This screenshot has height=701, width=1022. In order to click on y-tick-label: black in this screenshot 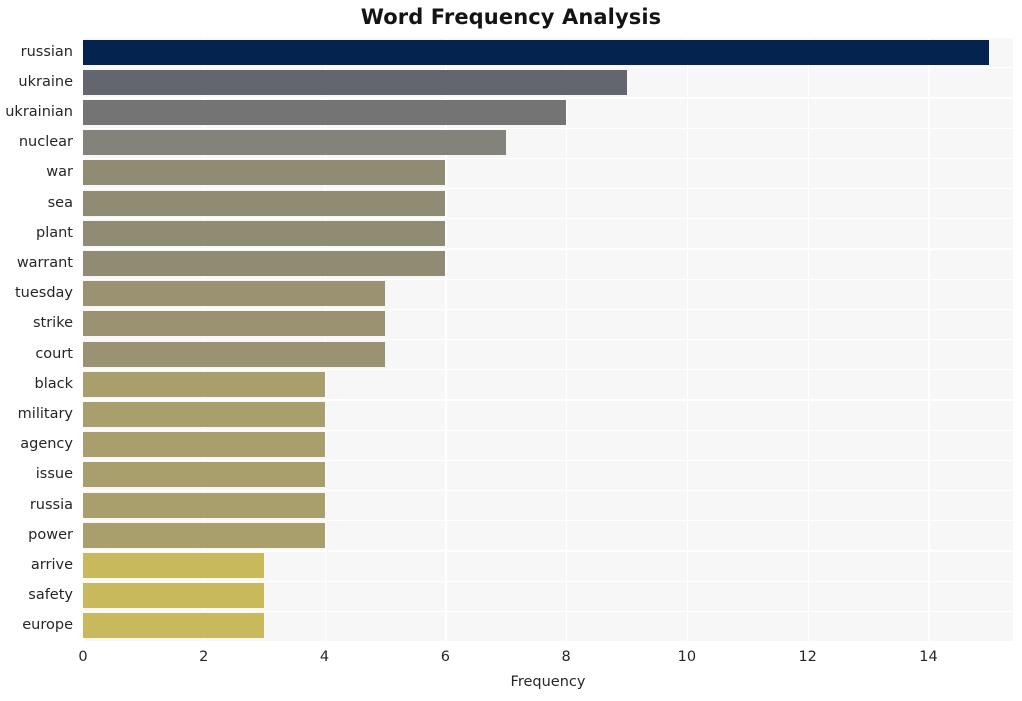, I will do `click(54, 383)`.